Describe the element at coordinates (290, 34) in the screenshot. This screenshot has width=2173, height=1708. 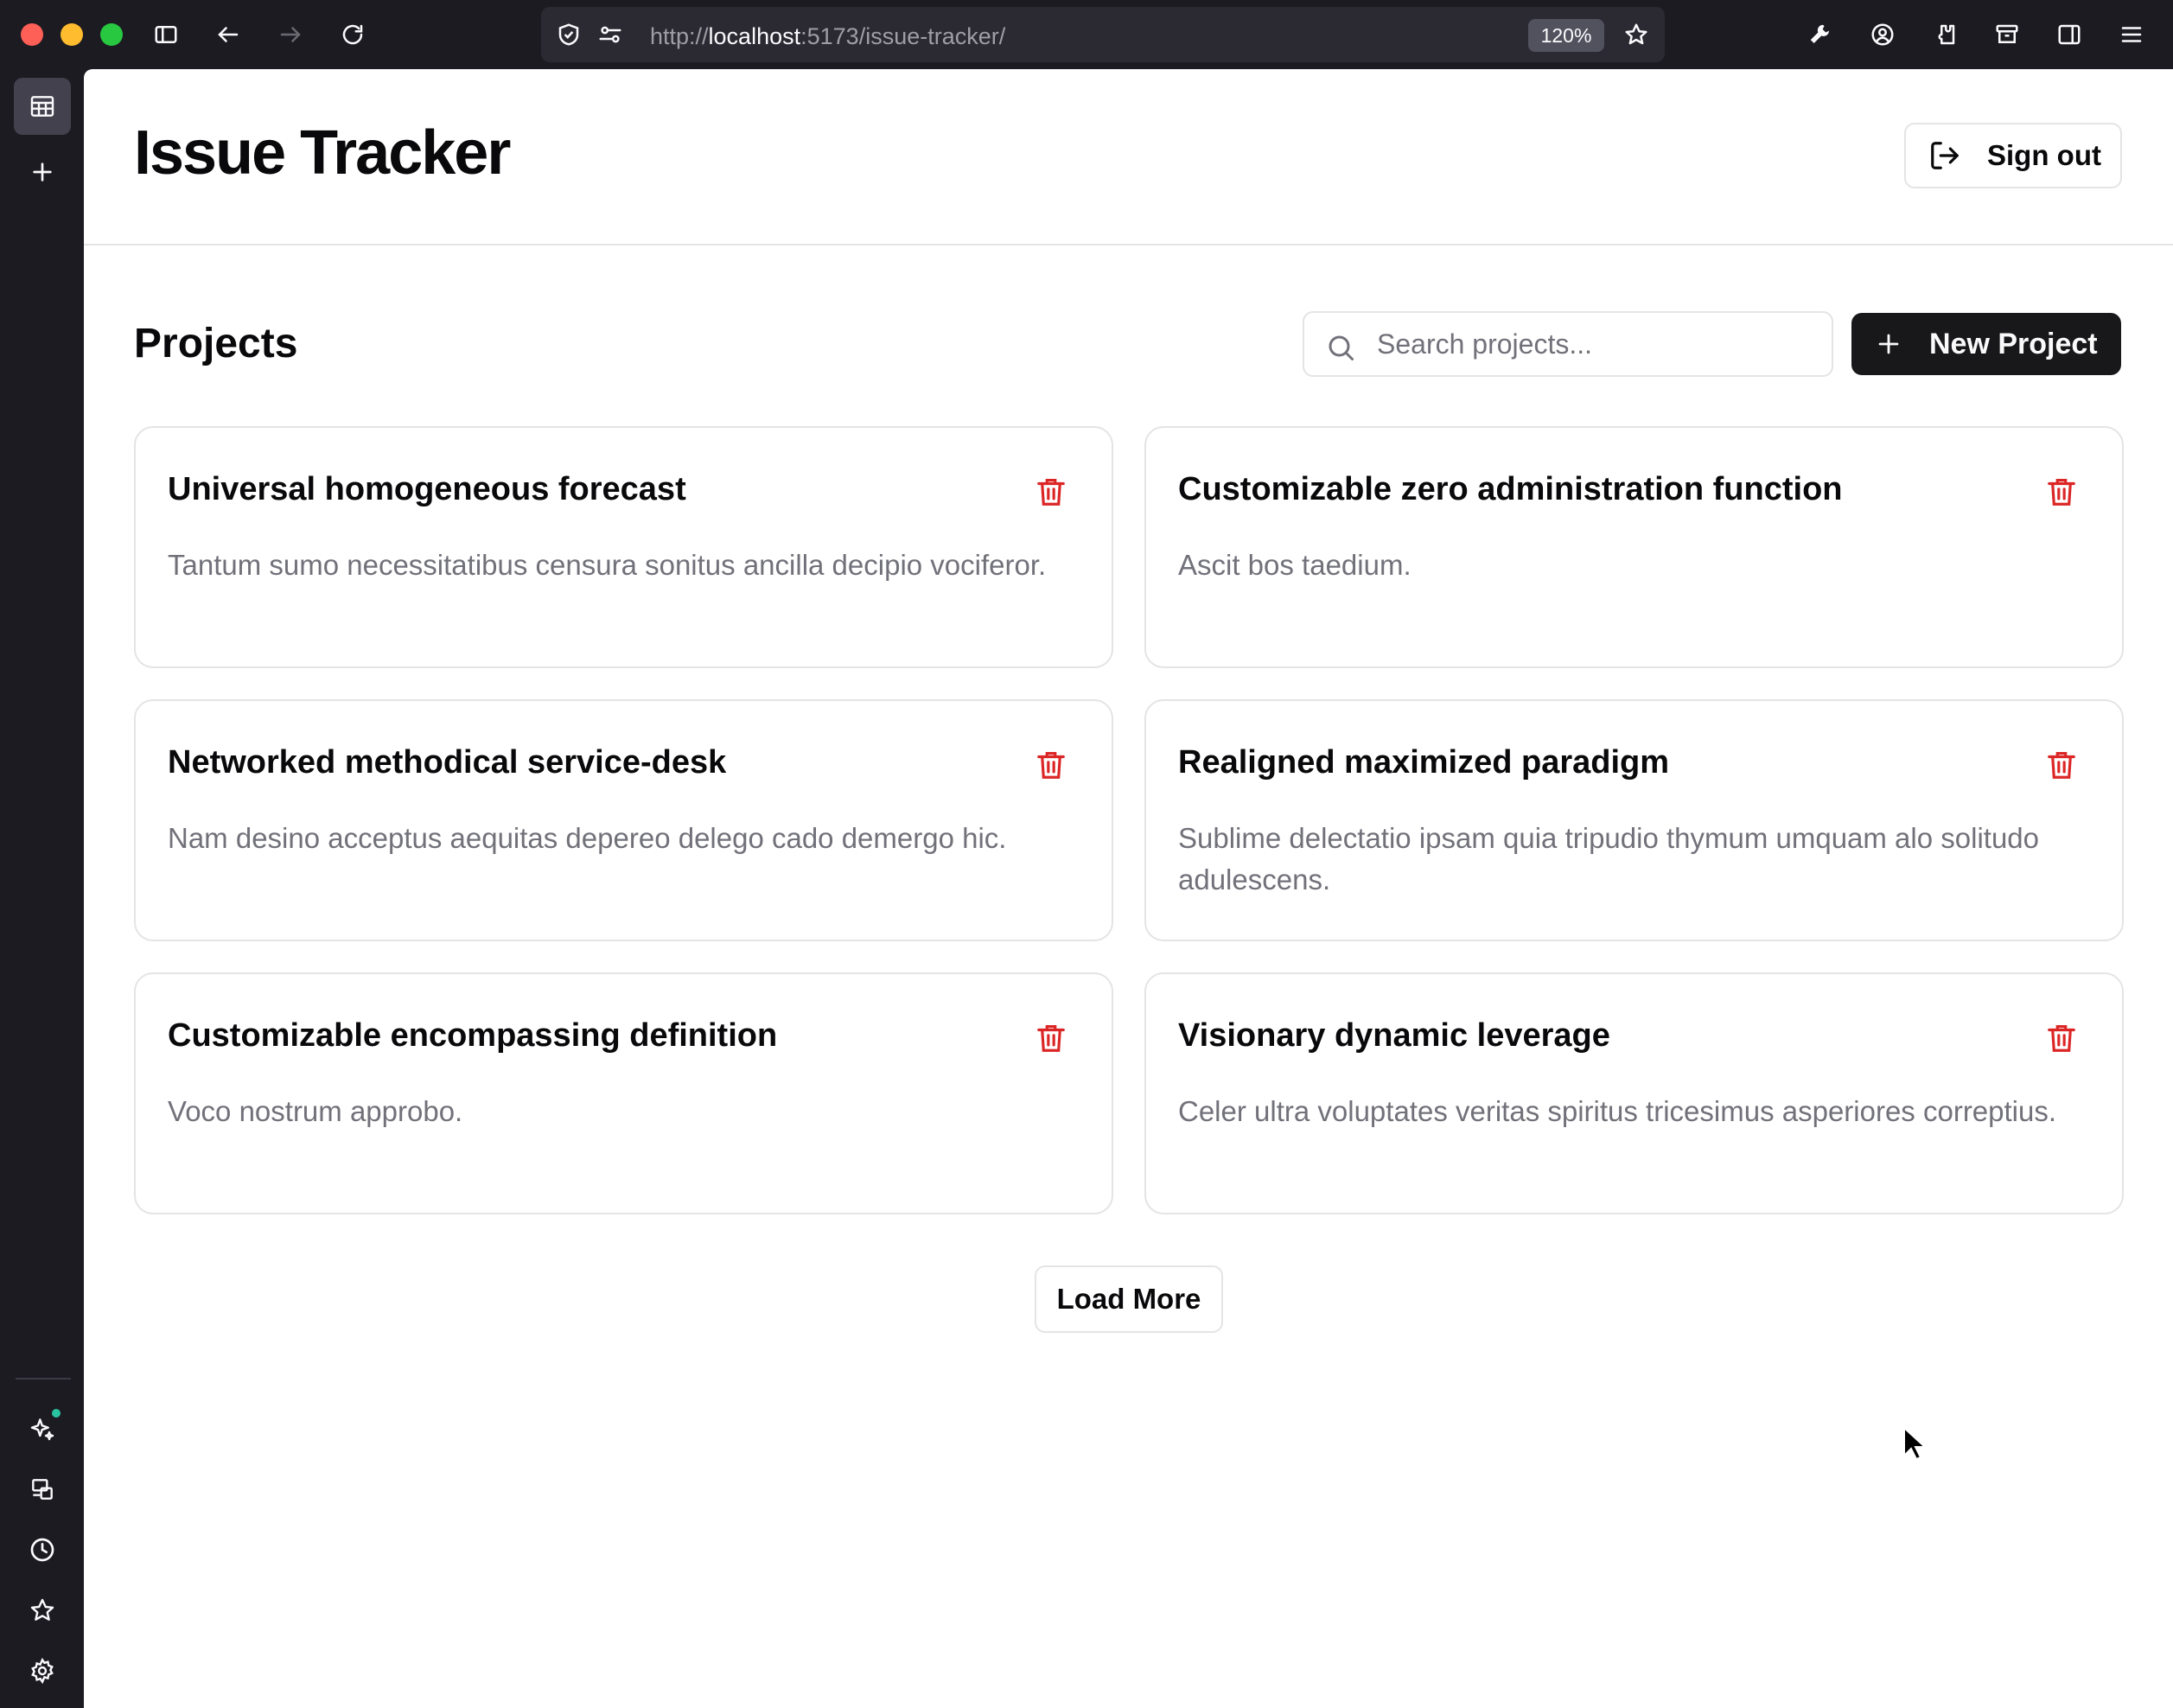
I see `forward-icon` at that location.